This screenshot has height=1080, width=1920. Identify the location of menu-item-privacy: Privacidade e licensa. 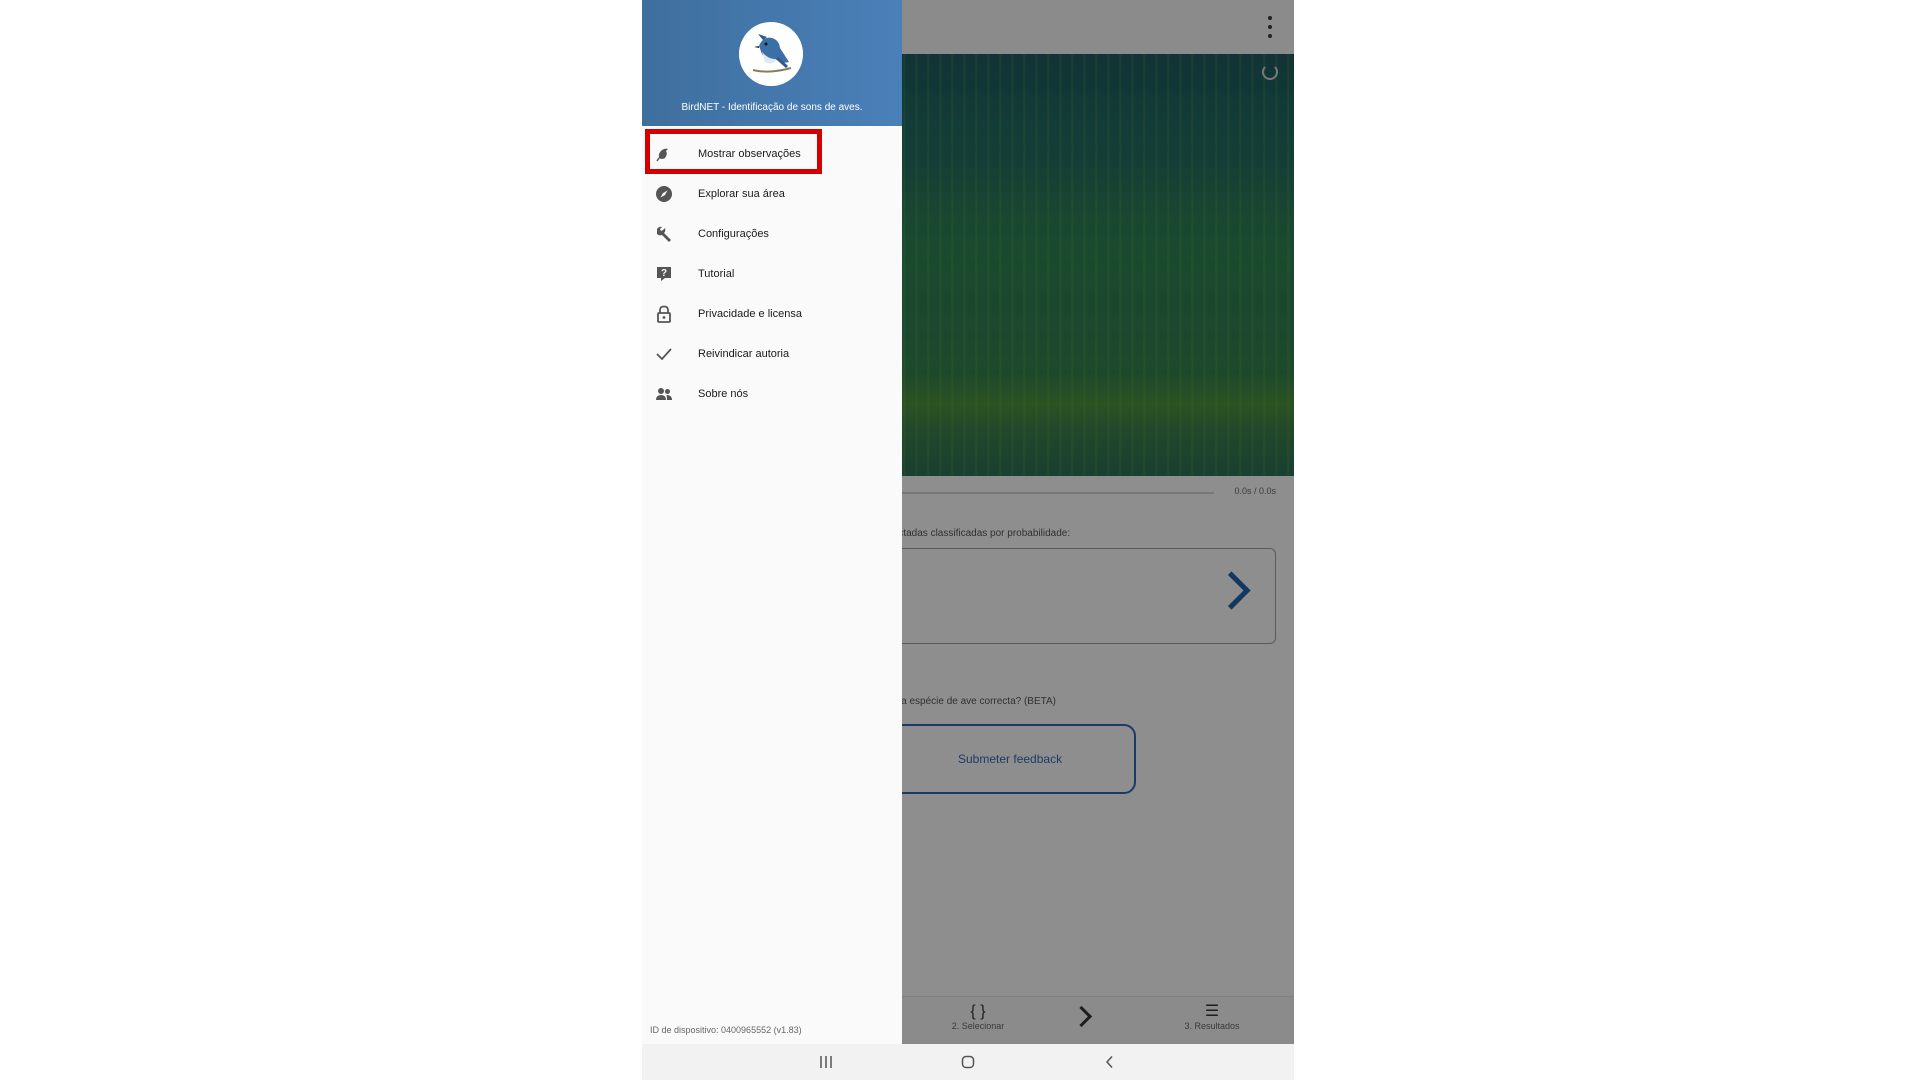
(772, 314).